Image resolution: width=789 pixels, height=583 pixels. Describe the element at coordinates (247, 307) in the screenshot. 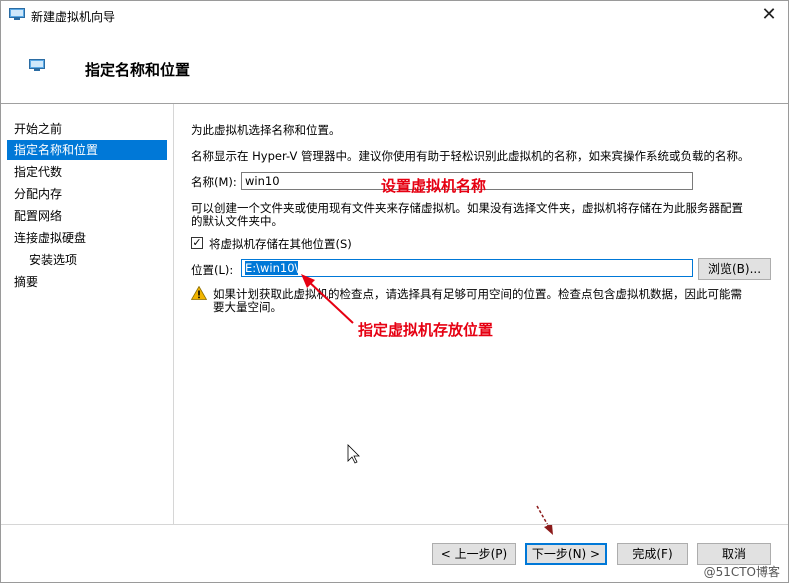

I see `warning-text-line2: 要大量空间。` at that location.